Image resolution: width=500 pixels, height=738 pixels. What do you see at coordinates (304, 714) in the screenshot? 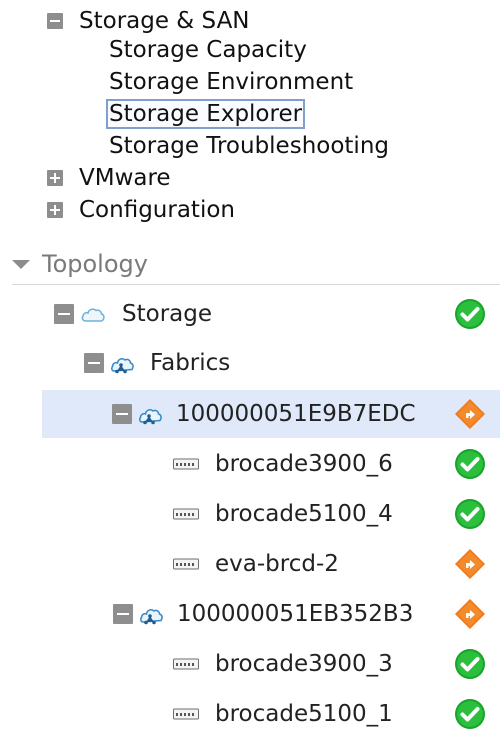
I see `tree-node-label: brocade5100_1` at bounding box center [304, 714].